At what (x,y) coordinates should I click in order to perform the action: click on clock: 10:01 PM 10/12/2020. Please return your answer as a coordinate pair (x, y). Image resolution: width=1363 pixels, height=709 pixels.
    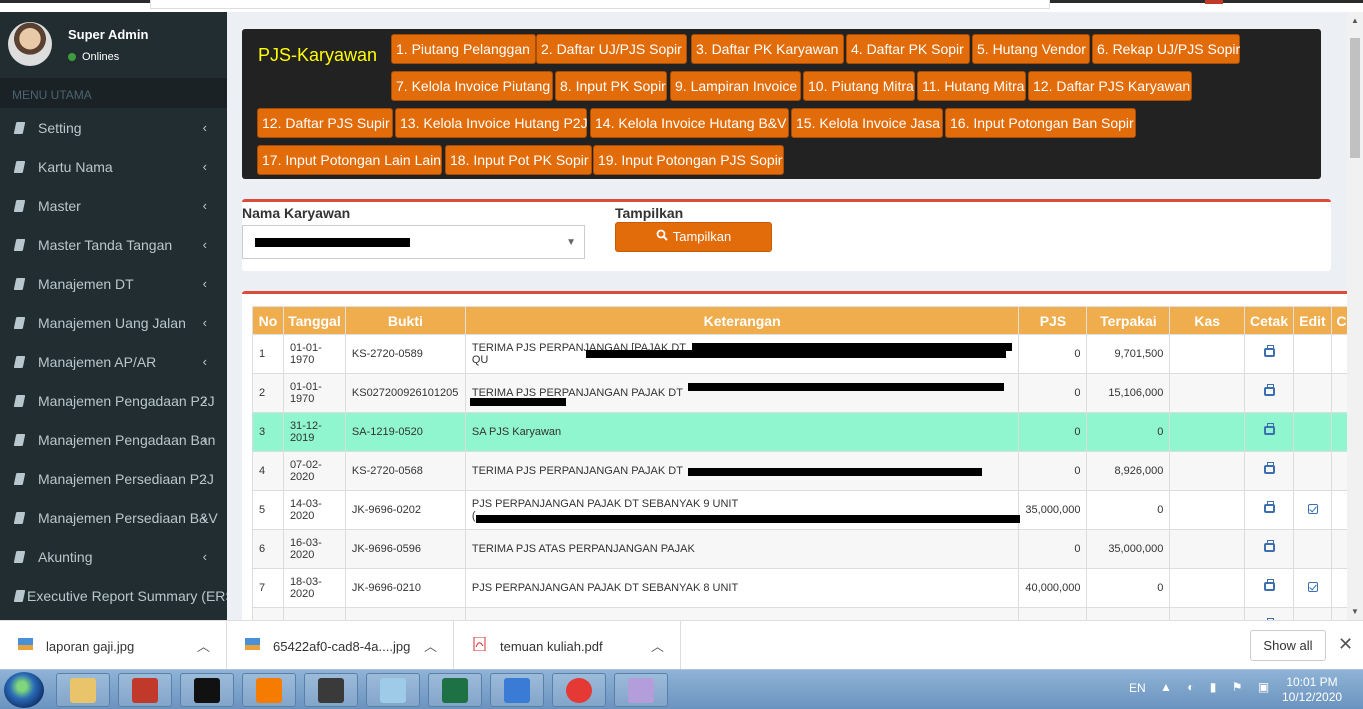
    Looking at the image, I should click on (1312, 690).